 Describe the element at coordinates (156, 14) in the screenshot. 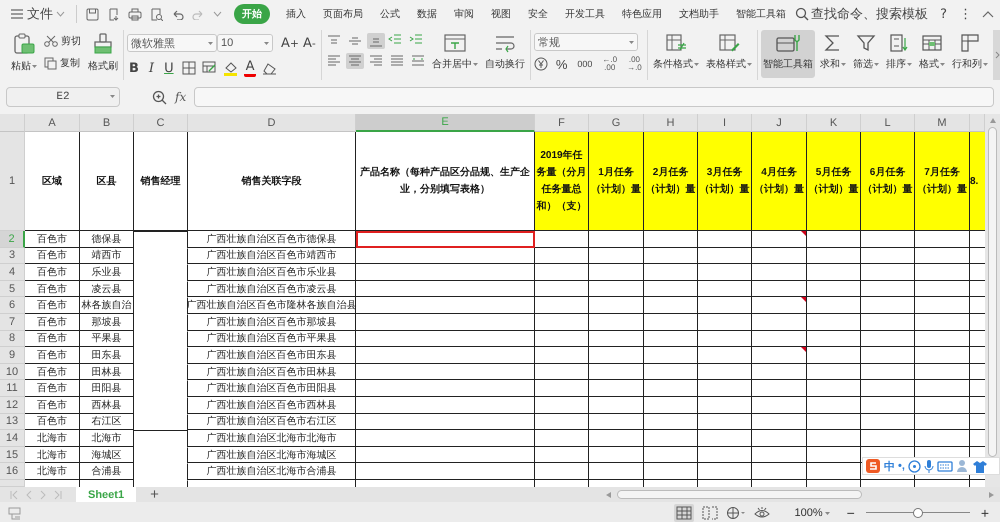

I see `print-preview-icon` at that location.